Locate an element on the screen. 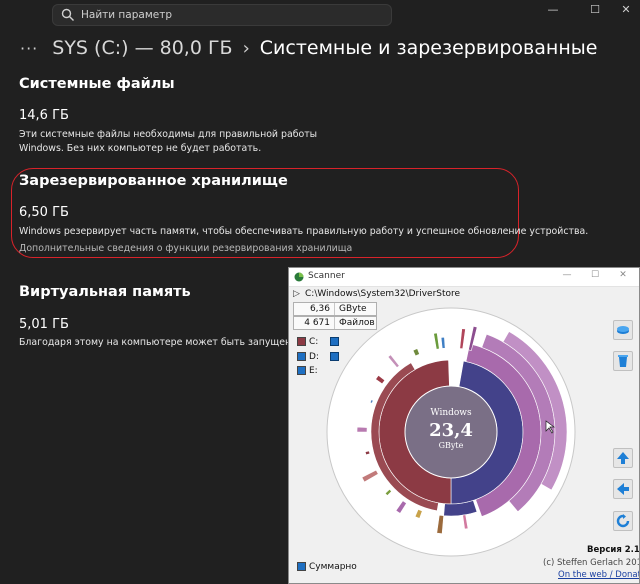 This screenshot has height=584, width=640. drive-d-label: D: is located at coordinates (314, 356).